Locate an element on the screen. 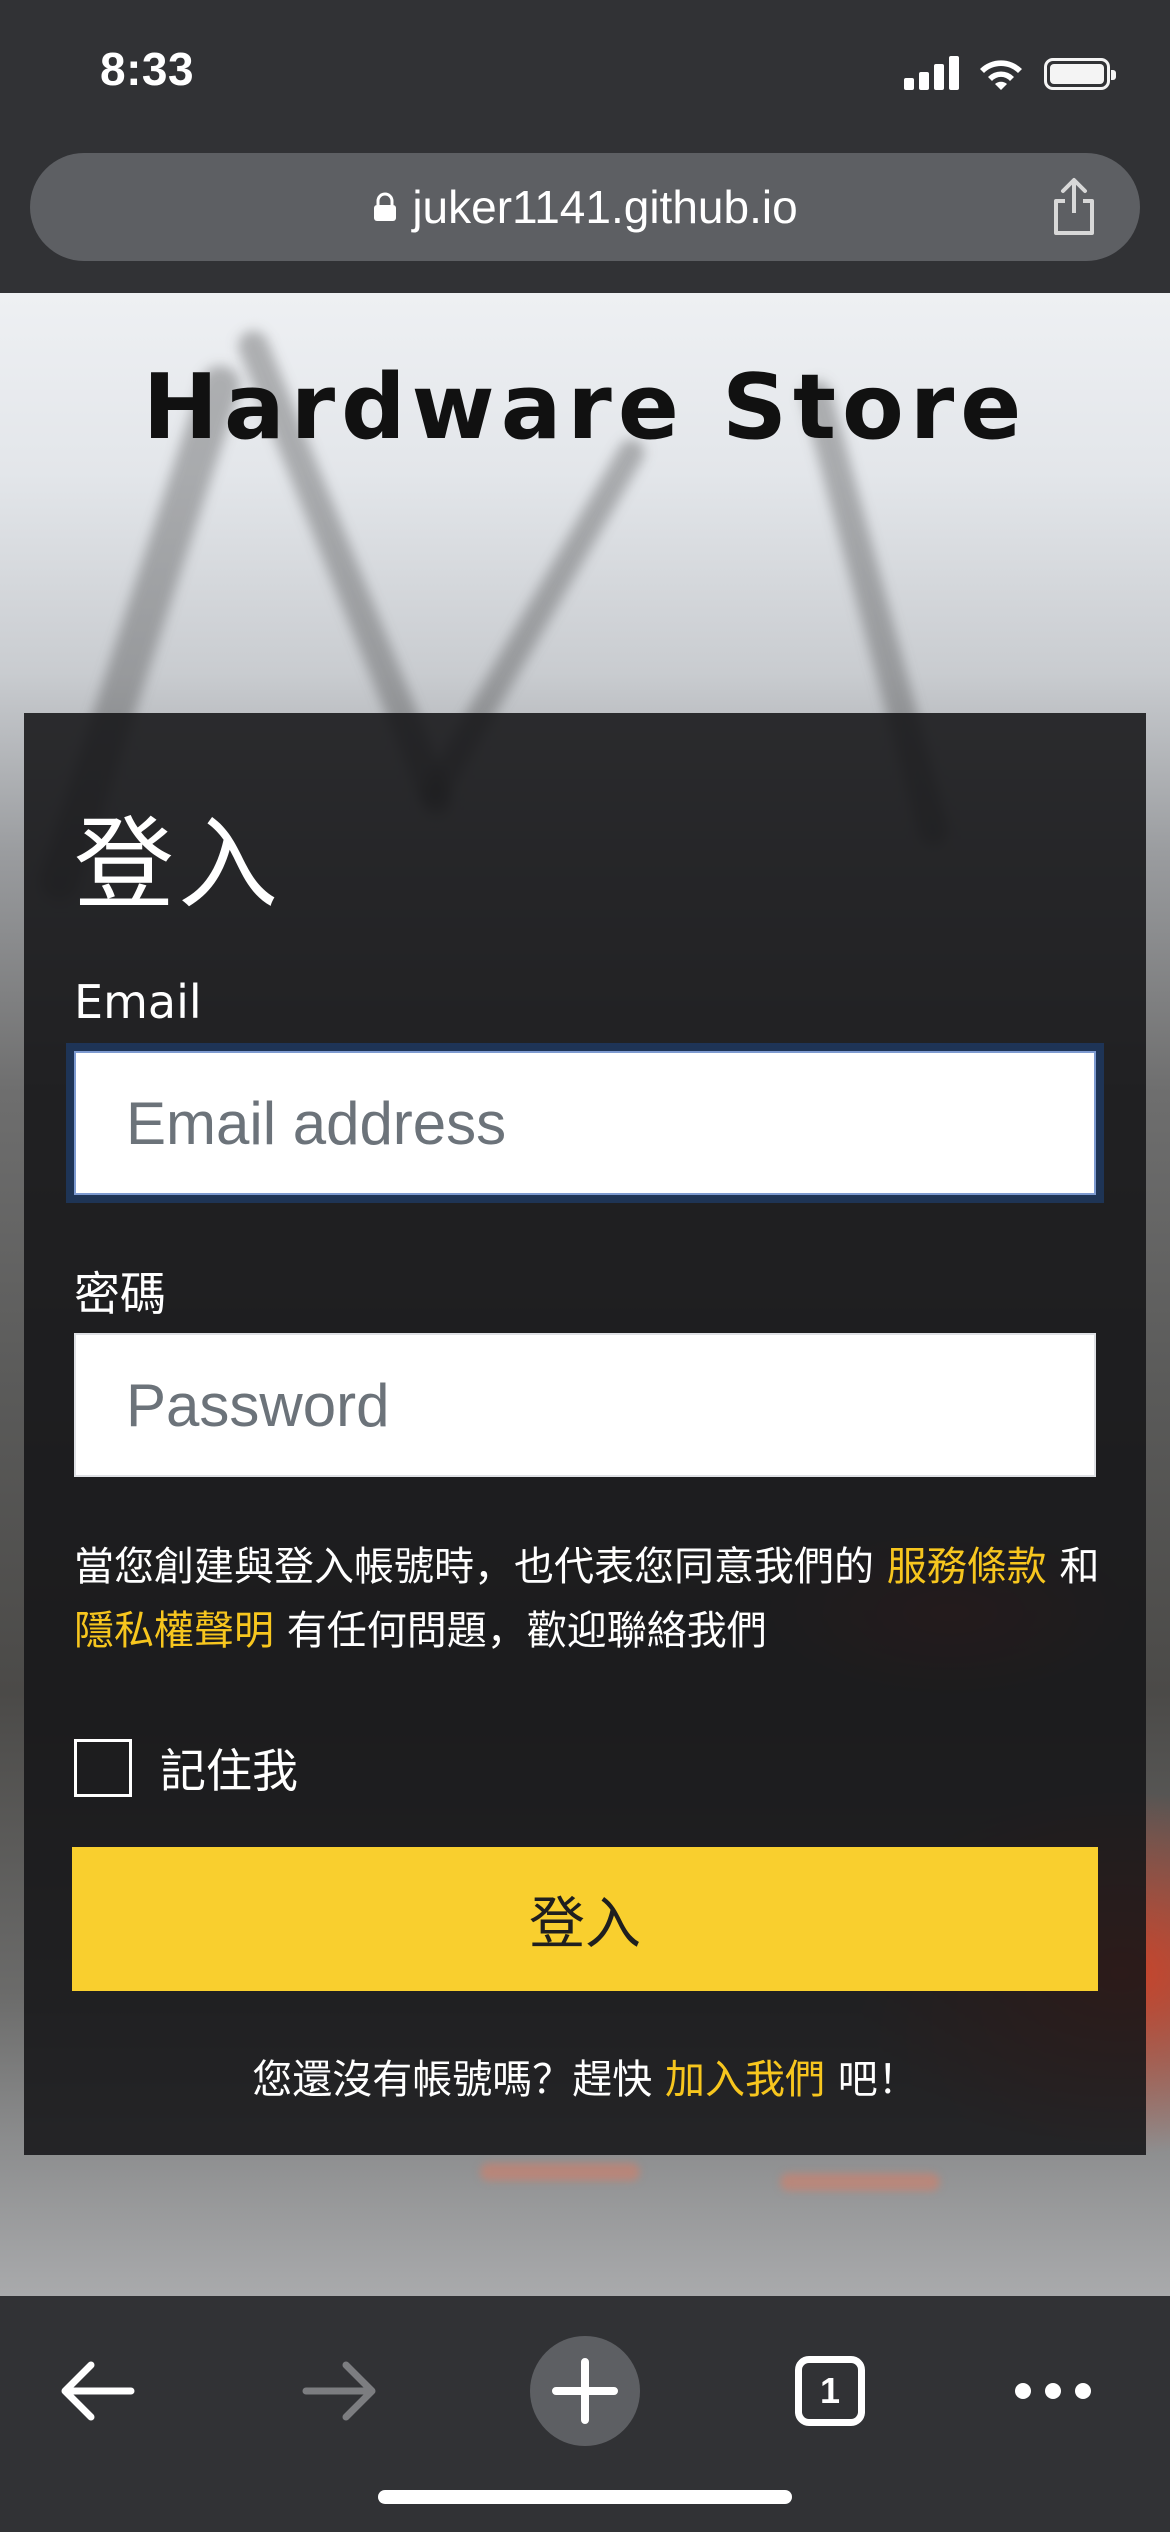 Image resolution: width=1170 pixels, height=2532 pixels. privacy-policy-link: 隱私權聲明 is located at coordinates (174, 1631).